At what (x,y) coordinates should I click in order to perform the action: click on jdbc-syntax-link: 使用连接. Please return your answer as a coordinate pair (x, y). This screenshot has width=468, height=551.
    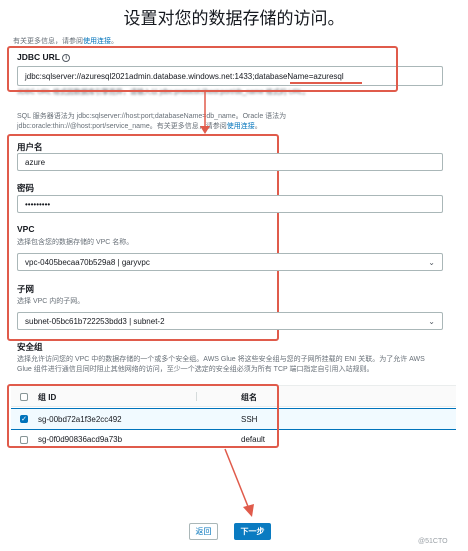
    Looking at the image, I should click on (241, 126).